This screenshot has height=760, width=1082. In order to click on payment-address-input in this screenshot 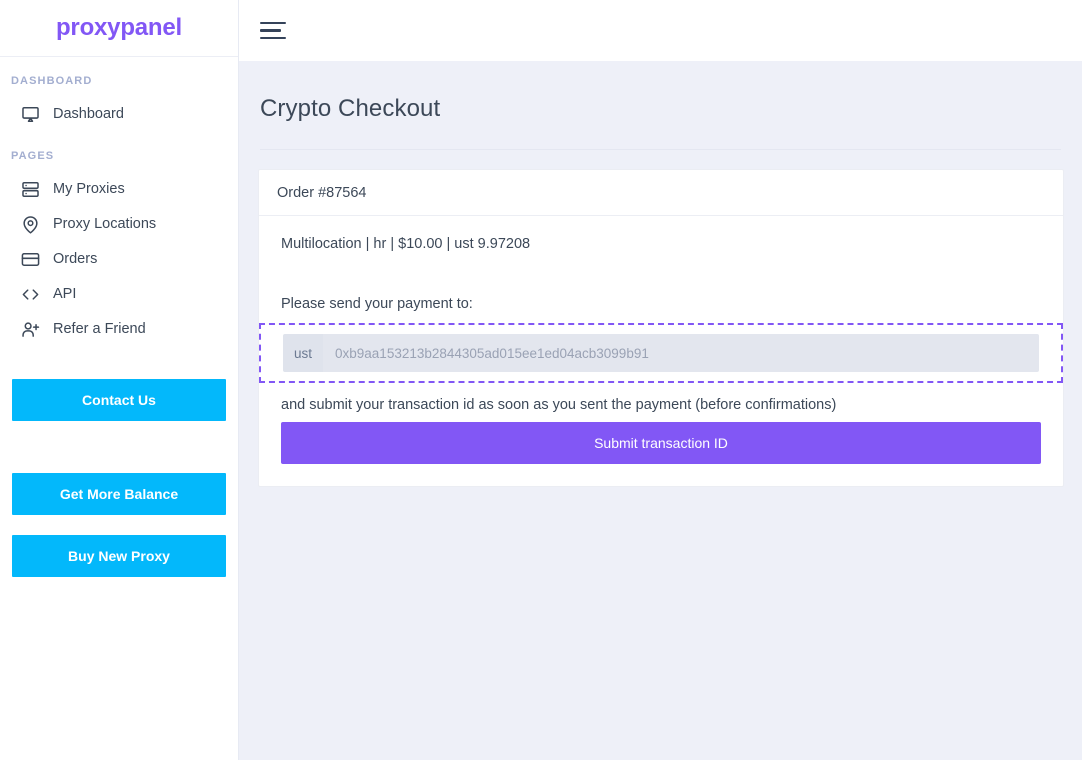, I will do `click(681, 353)`.